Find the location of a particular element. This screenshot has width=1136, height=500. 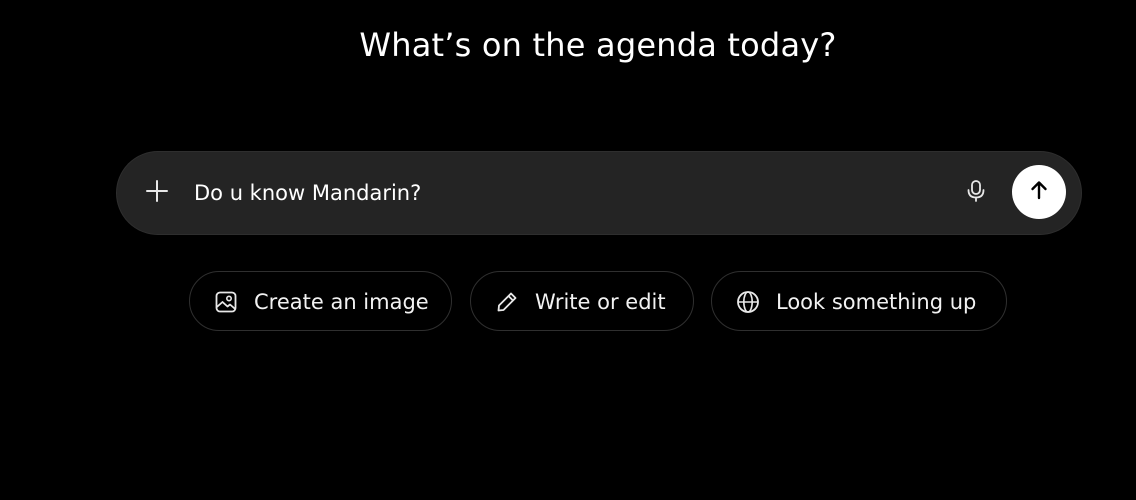

write-or-edit-label: Write or edit is located at coordinates (600, 302).